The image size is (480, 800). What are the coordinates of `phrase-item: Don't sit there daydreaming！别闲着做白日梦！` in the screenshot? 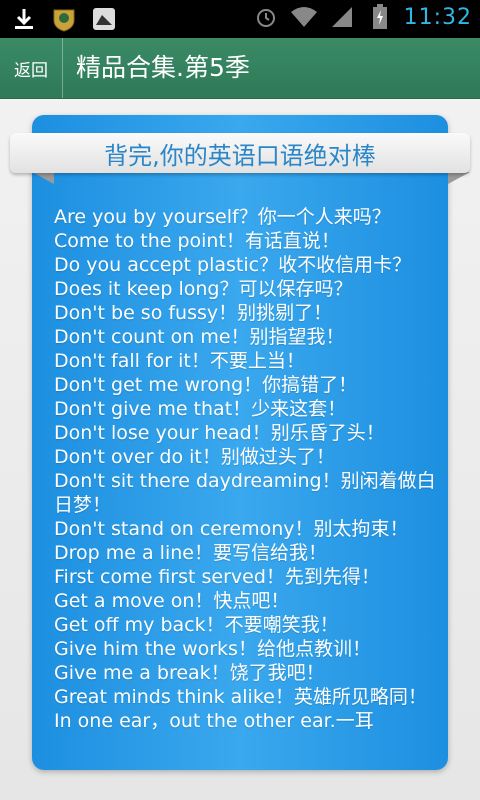 It's located at (245, 493).